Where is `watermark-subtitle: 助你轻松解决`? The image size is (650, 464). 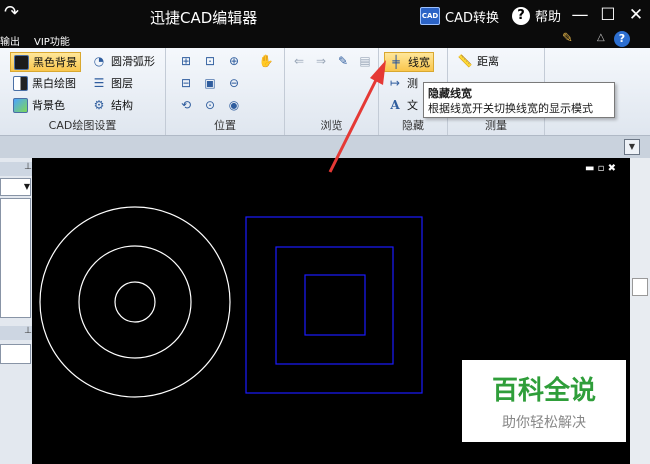 watermark-subtitle: 助你轻松解决 is located at coordinates (544, 423).